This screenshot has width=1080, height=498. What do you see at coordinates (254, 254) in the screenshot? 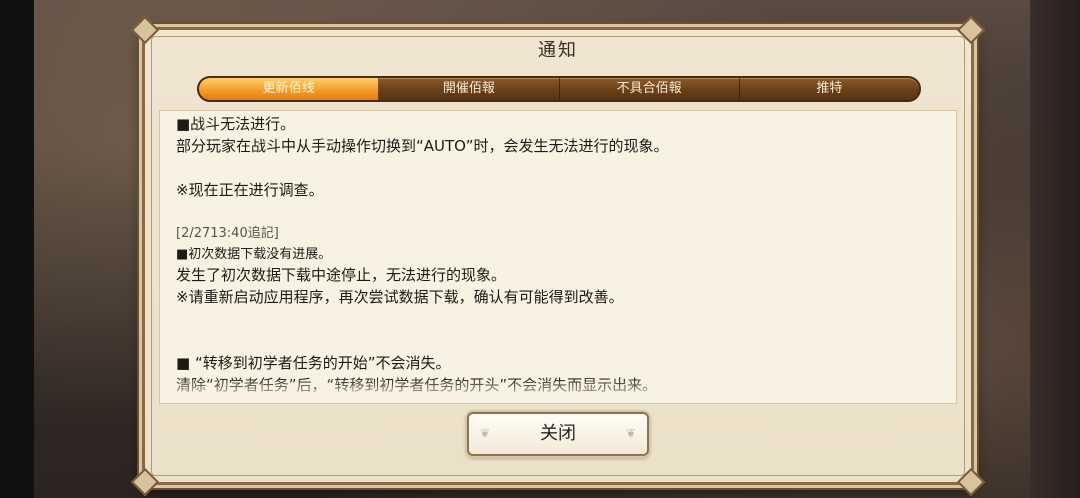
I see `notice-heading: ■初次数据下载没有进展。` at bounding box center [254, 254].